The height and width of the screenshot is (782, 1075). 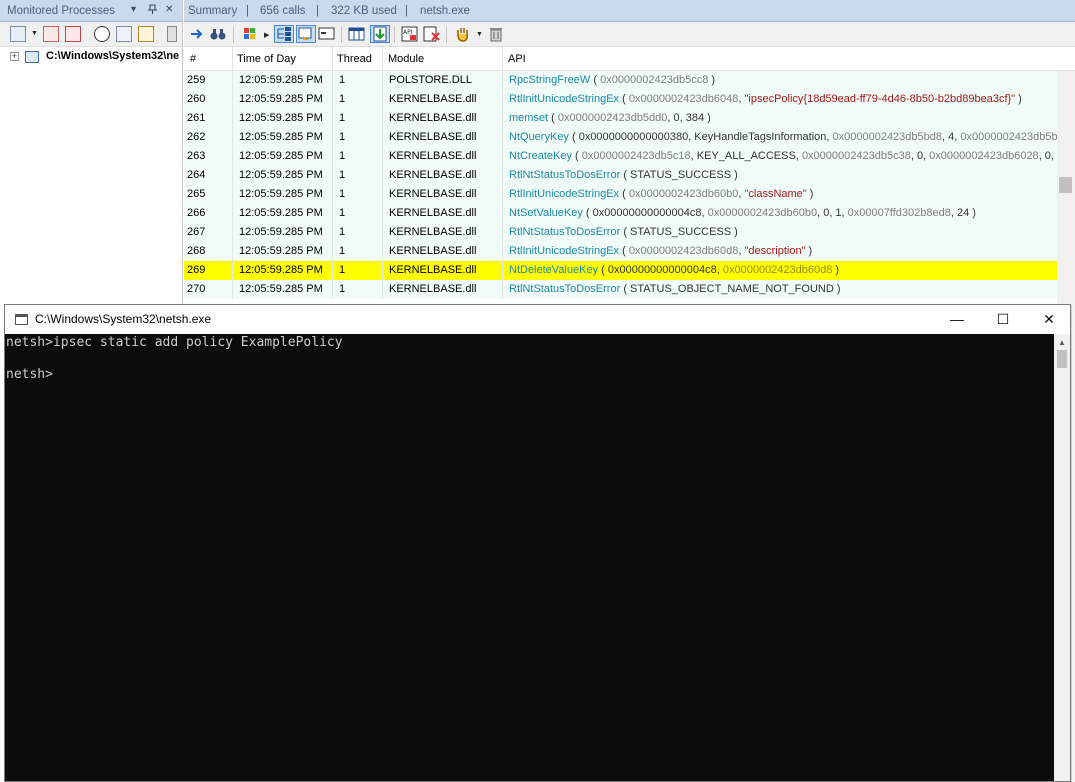 What do you see at coordinates (1062, 359) in the screenshot?
I see `console-scroll-thumb` at bounding box center [1062, 359].